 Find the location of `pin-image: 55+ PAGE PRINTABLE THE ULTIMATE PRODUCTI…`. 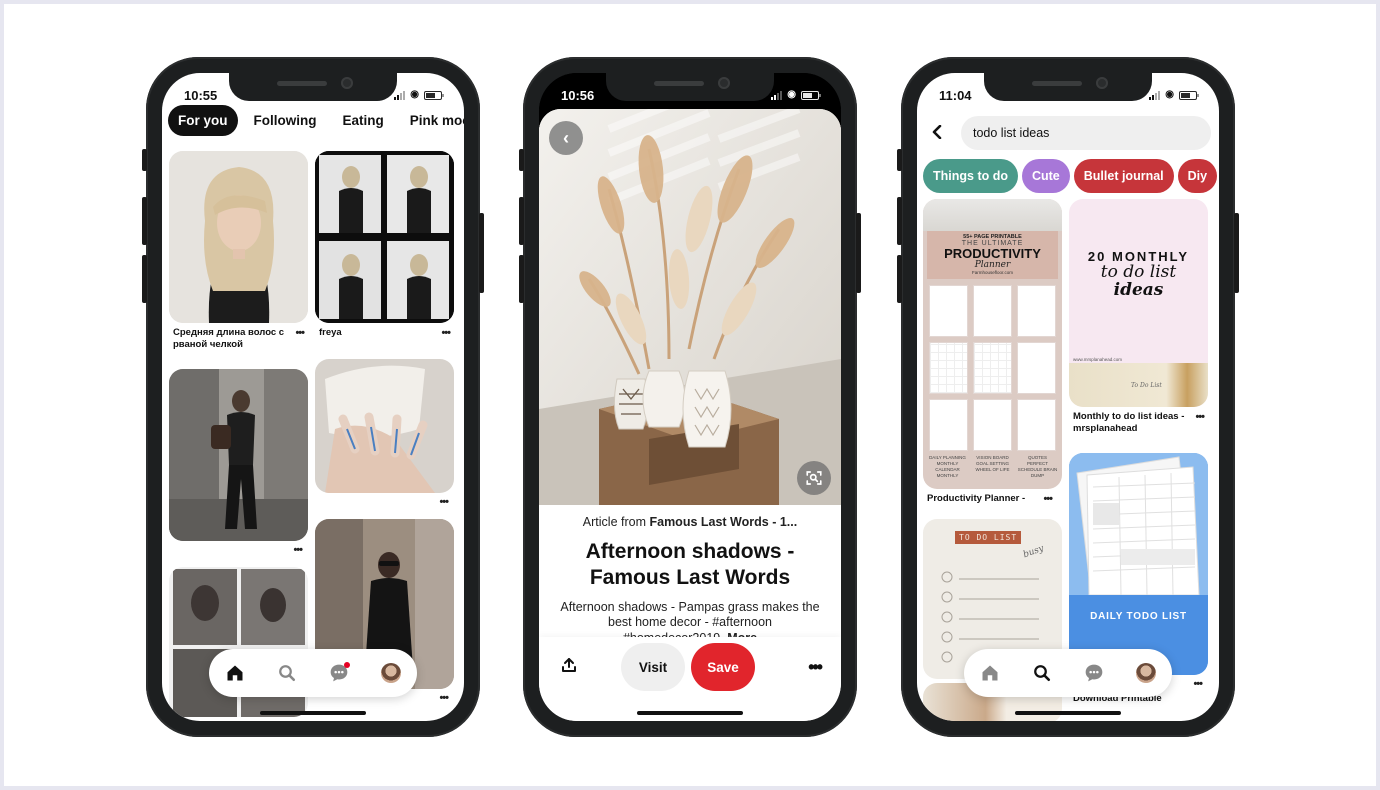

pin-image: 55+ PAGE PRINTABLE THE ULTIMATE PRODUCTI… is located at coordinates (992, 344).